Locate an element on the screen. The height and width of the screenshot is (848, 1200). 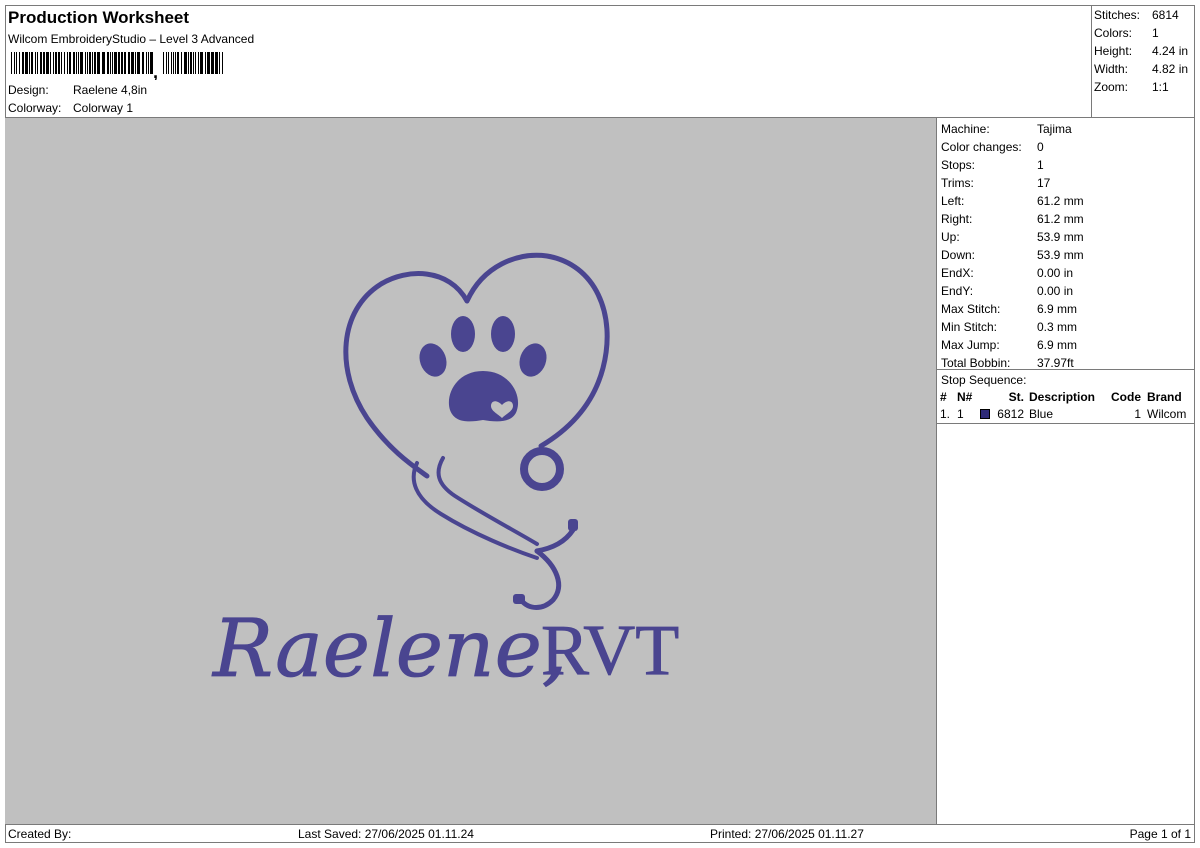
stop-sequence-header: # N# St. Description Code Brand is located at coordinates (1066, 397).